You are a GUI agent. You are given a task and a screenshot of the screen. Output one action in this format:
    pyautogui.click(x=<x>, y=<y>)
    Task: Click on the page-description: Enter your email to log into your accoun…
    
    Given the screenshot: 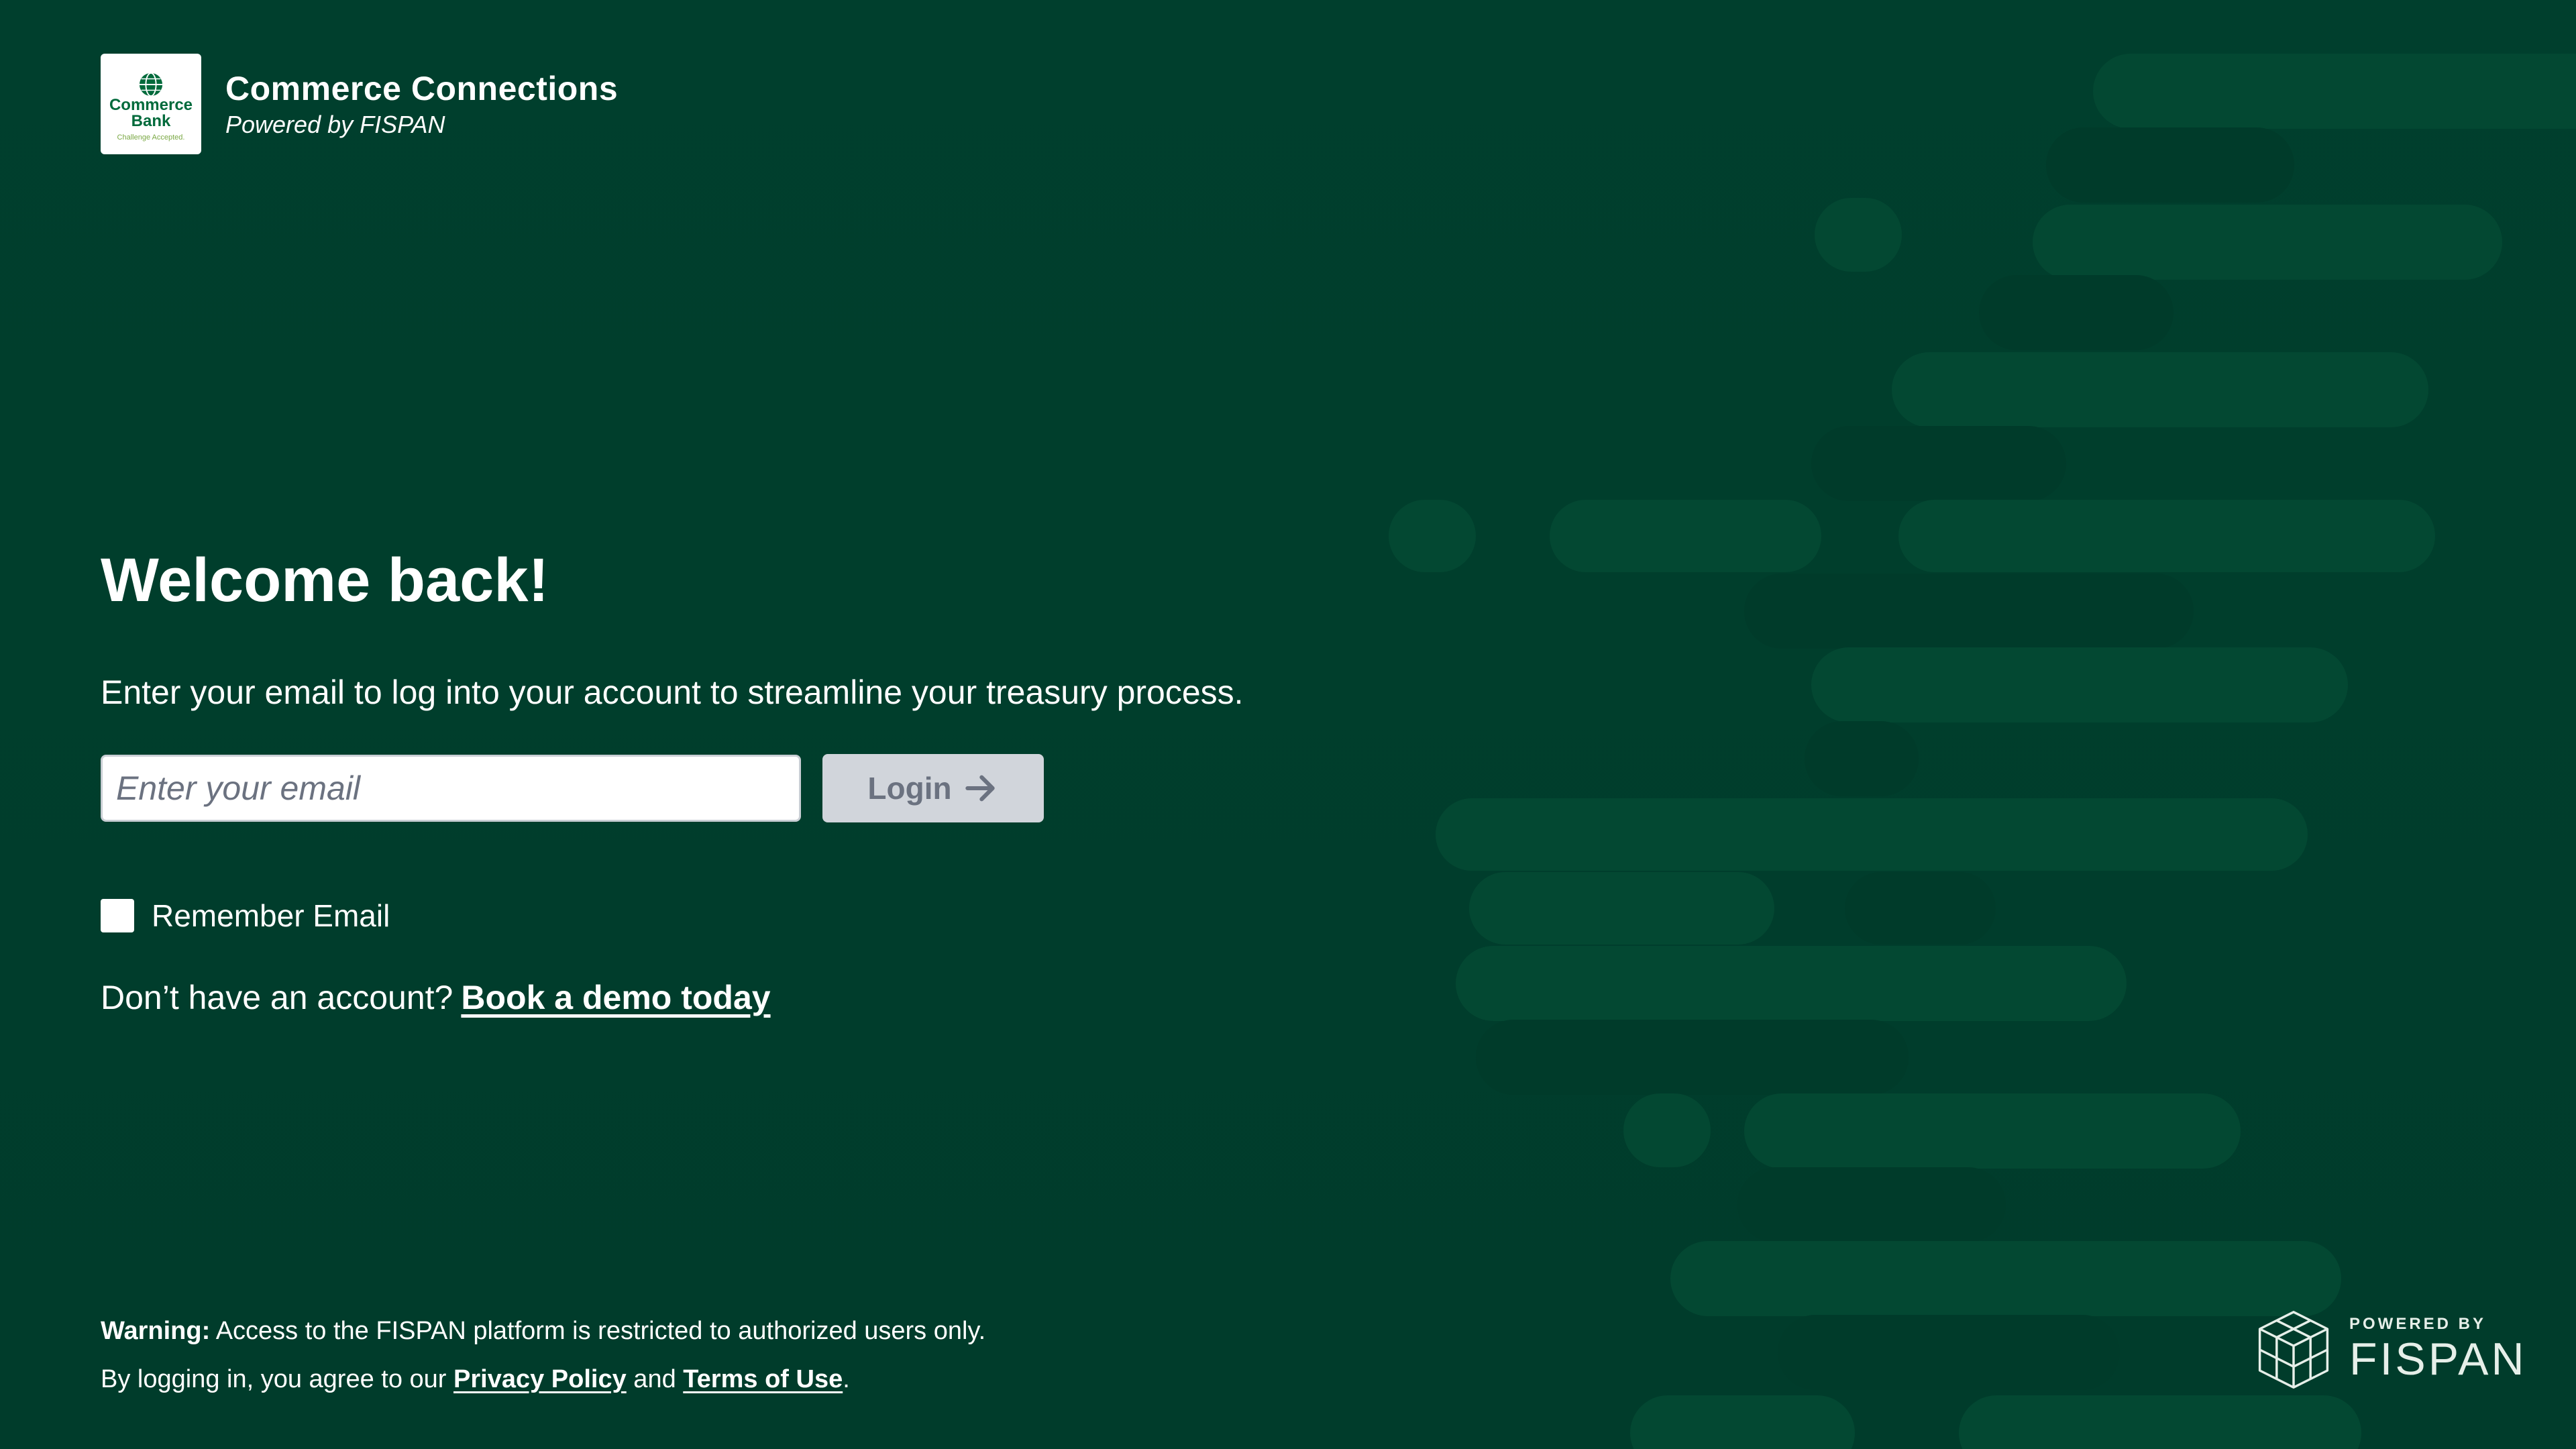 What is the action you would take?
    pyautogui.click(x=672, y=692)
    